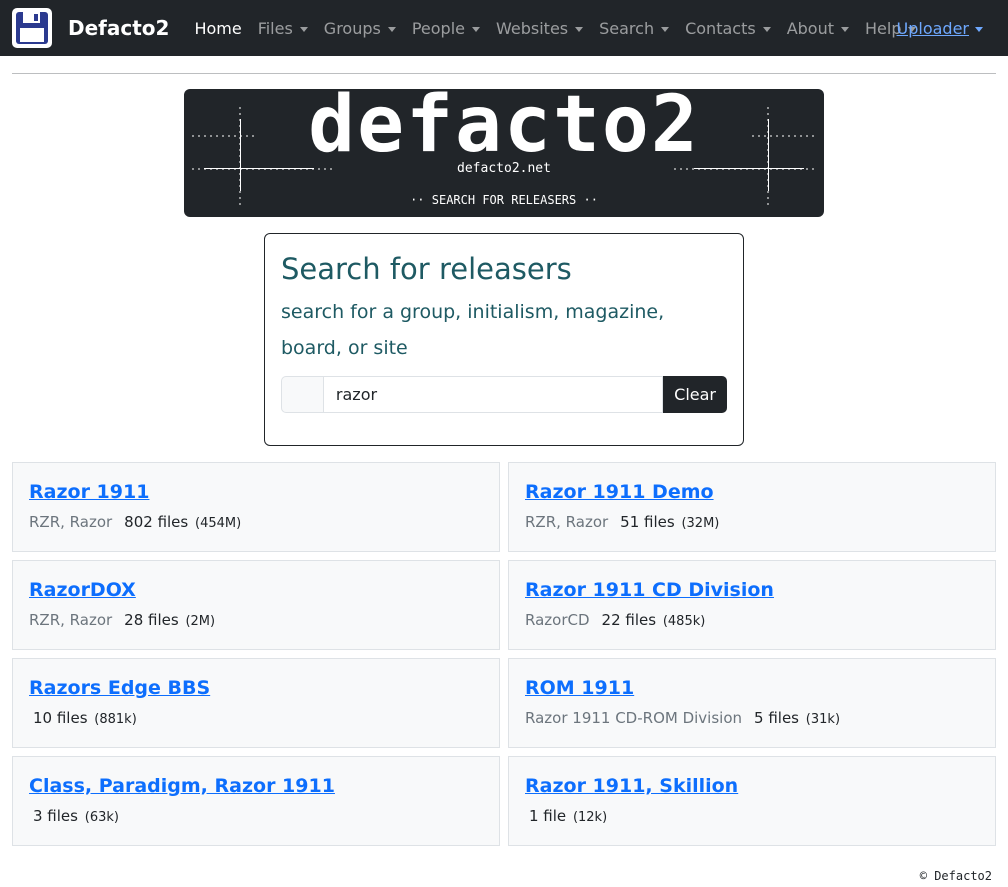 This screenshot has height=887, width=1008. I want to click on nav-contacts: Contacts, so click(728, 28).